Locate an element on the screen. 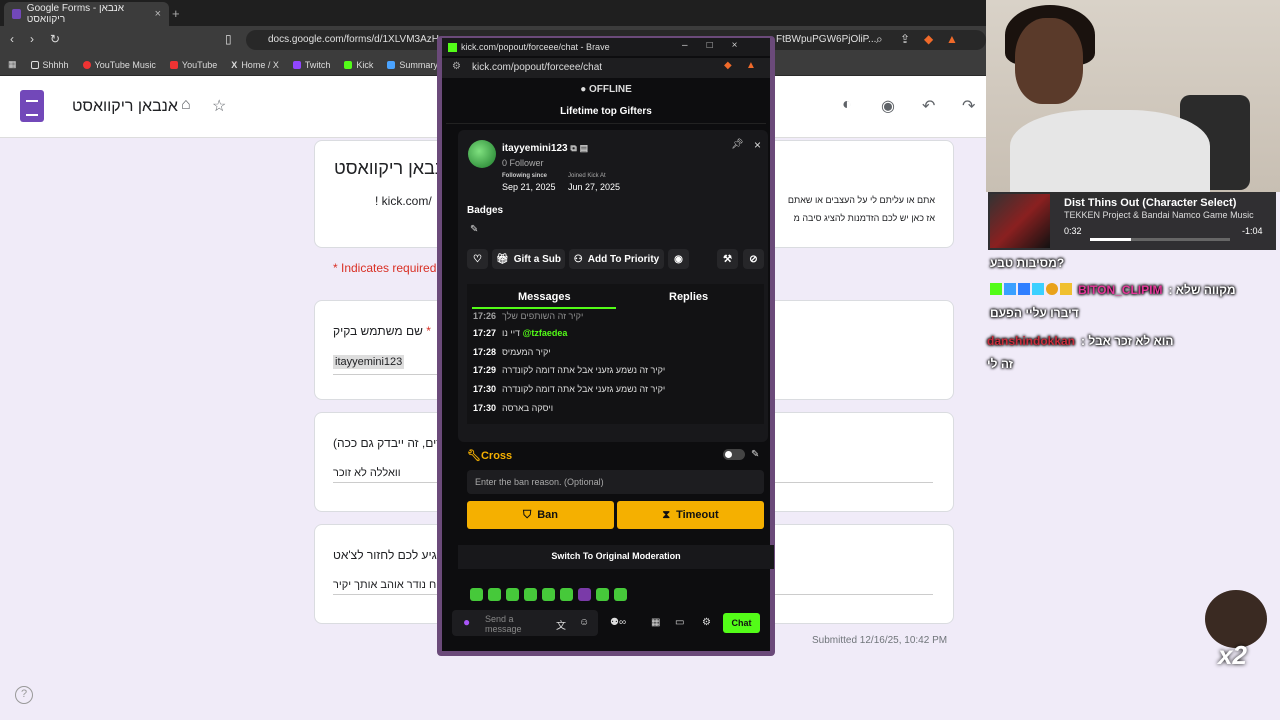 Image resolution: width=1280 pixels, height=720 pixels. translate-icon: 文 is located at coordinates (561, 624).